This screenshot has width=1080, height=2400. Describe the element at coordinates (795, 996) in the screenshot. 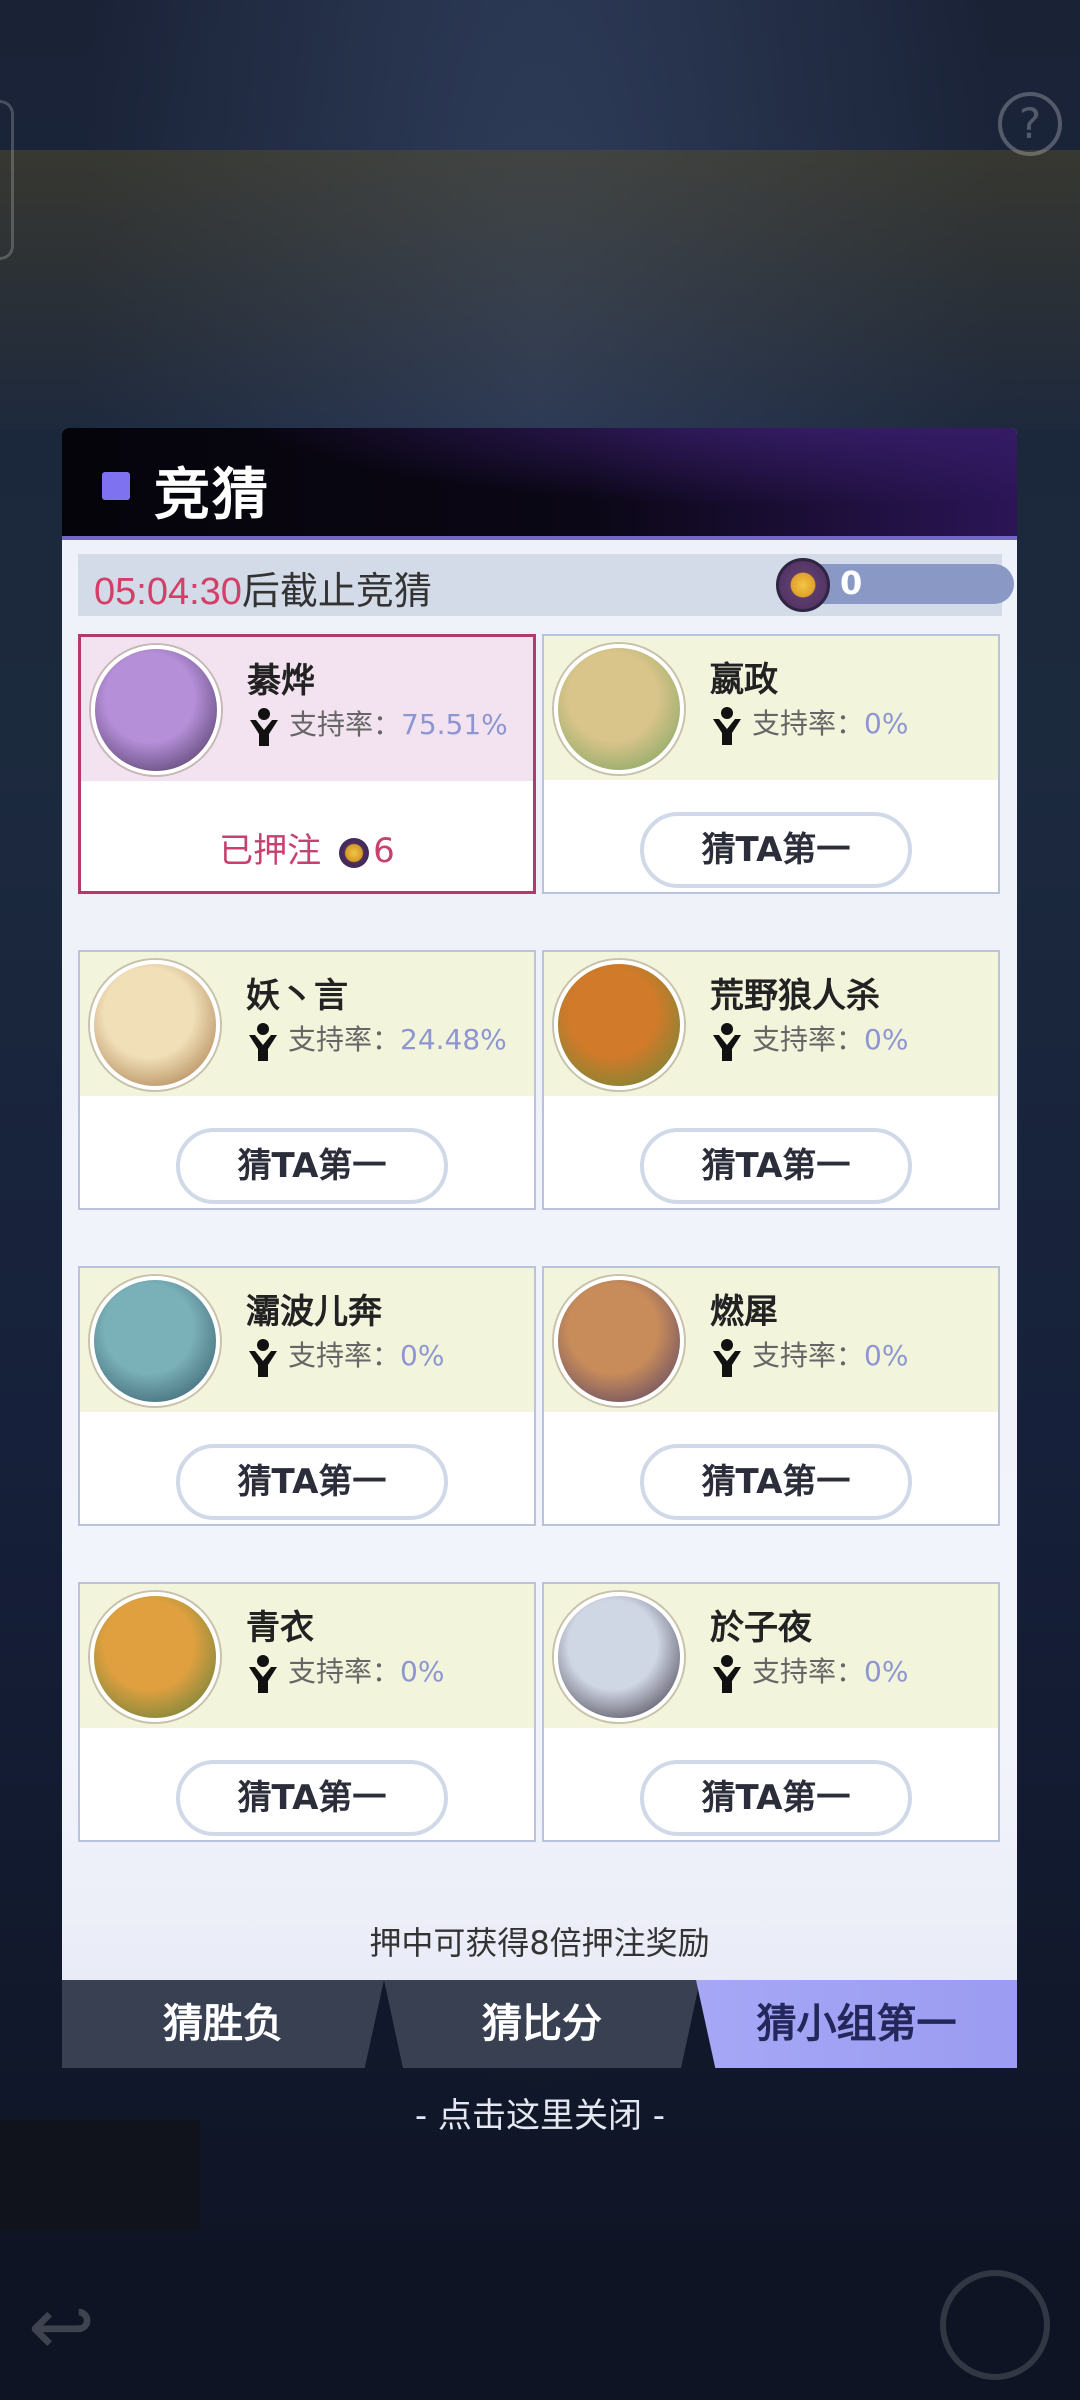

I see `candidate-name: 荒野狼人杀` at that location.